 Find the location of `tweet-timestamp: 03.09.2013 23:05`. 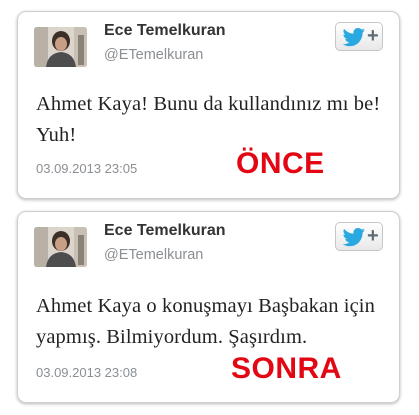

tweet-timestamp: 03.09.2013 23:05 is located at coordinates (86, 168).